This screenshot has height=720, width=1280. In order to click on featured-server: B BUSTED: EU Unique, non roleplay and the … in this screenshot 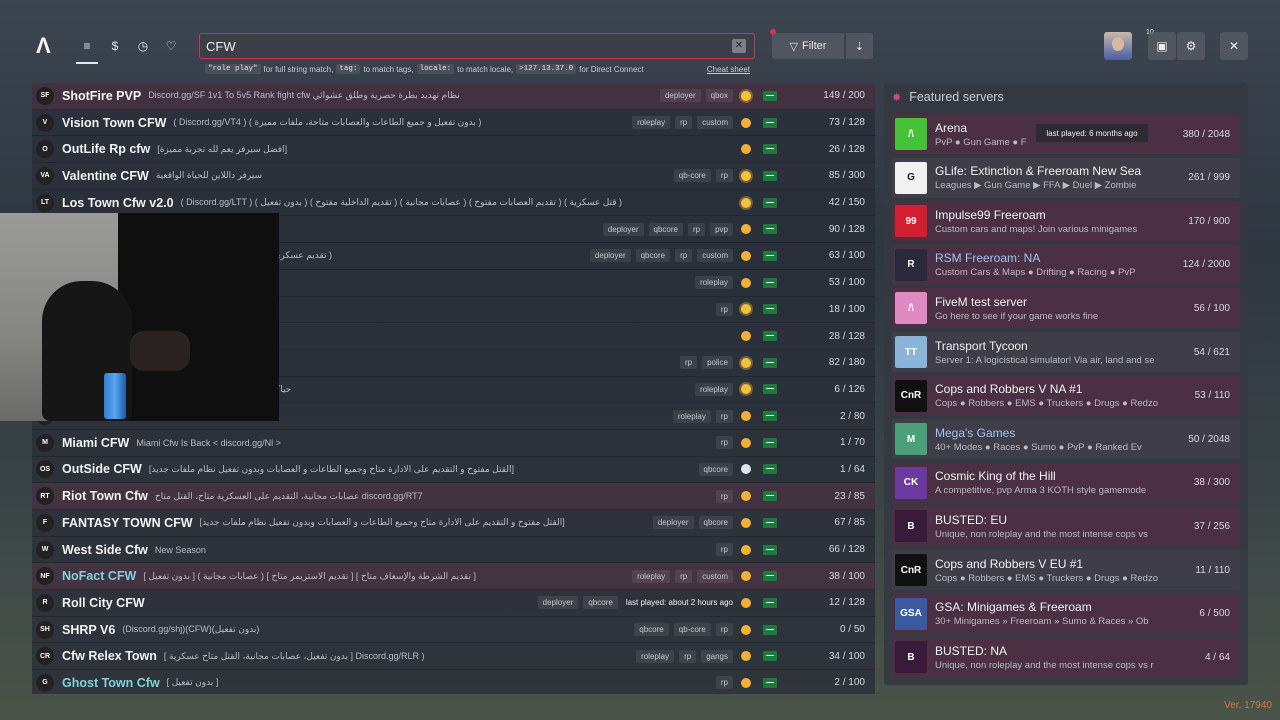, I will do `click(1066, 526)`.